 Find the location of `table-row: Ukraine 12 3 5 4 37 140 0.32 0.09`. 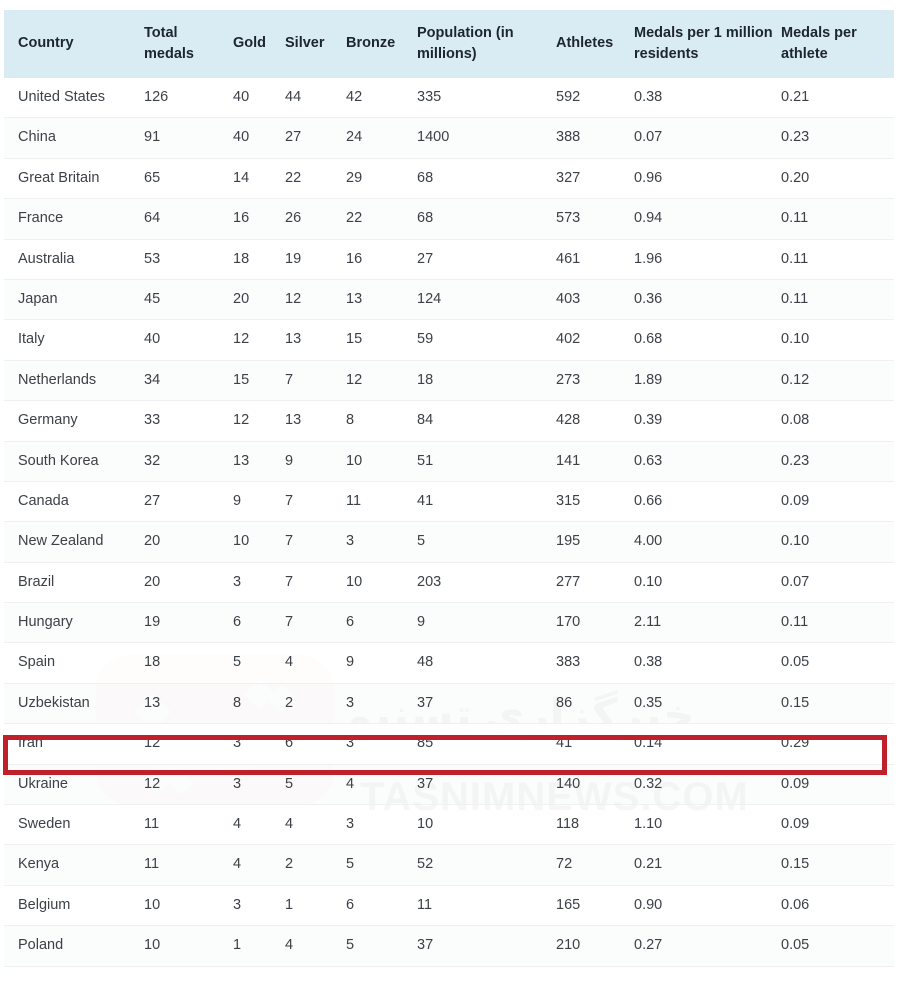

table-row: Ukraine 12 3 5 4 37 140 0.32 0.09 is located at coordinates (449, 785).